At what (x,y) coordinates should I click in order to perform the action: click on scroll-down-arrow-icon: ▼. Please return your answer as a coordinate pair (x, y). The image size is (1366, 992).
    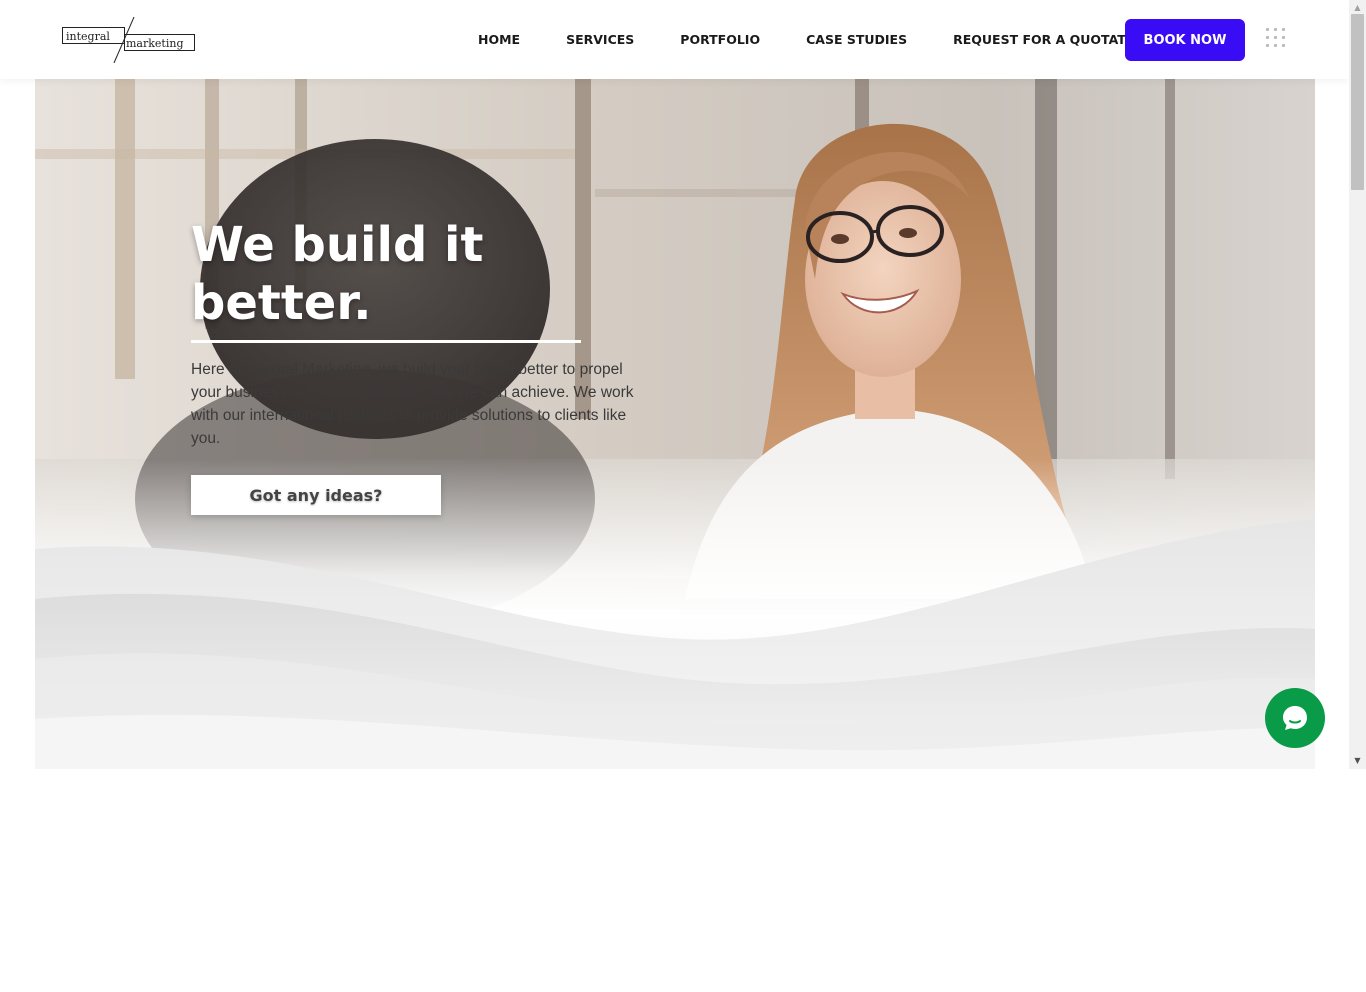
    Looking at the image, I should click on (1357, 760).